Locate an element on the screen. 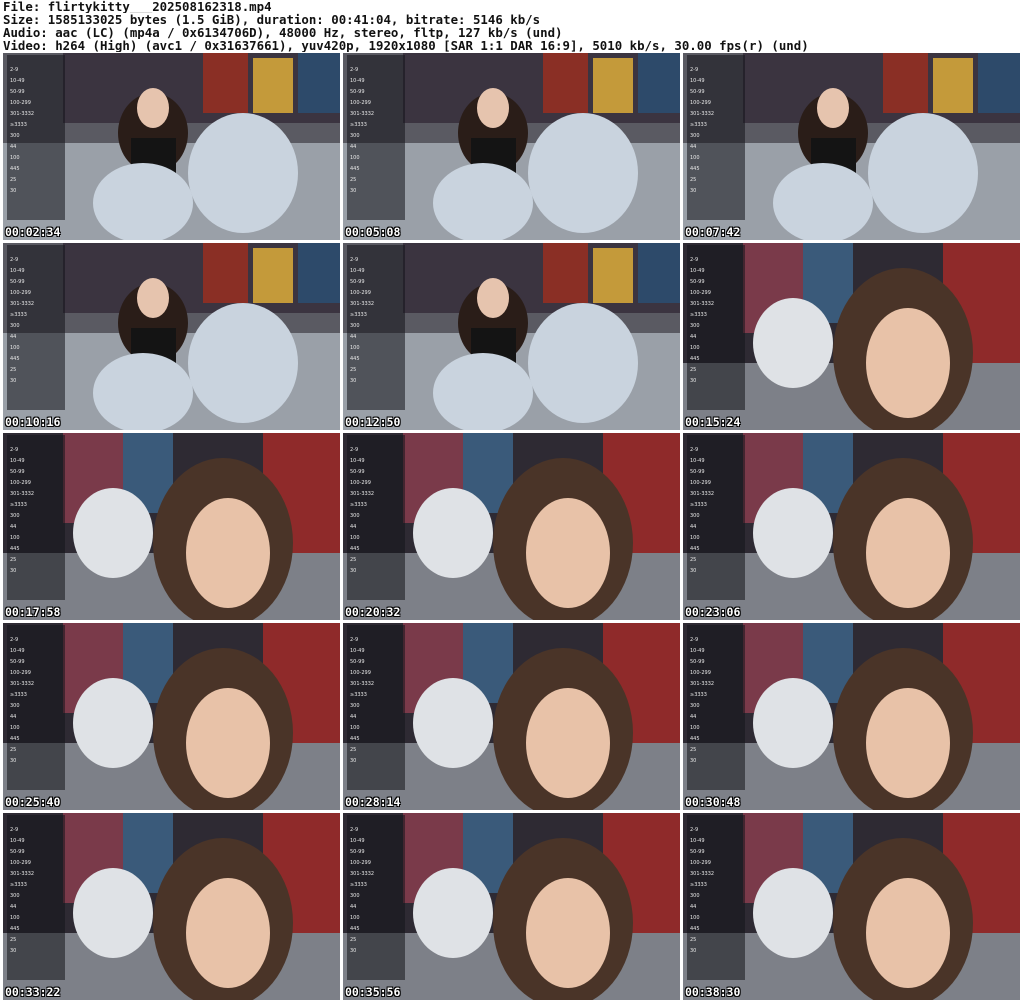  thumbnail-timestamp: 00:23:06 is located at coordinates (713, 612).